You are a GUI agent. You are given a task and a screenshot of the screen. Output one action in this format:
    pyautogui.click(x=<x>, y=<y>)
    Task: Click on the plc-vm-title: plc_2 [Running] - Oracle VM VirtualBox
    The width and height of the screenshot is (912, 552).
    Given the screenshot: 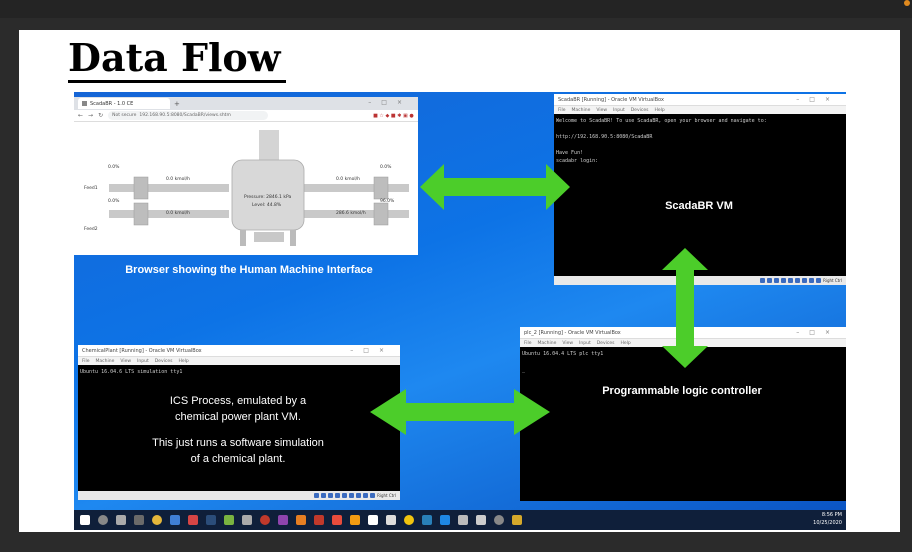 What is the action you would take?
    pyautogui.click(x=572, y=332)
    